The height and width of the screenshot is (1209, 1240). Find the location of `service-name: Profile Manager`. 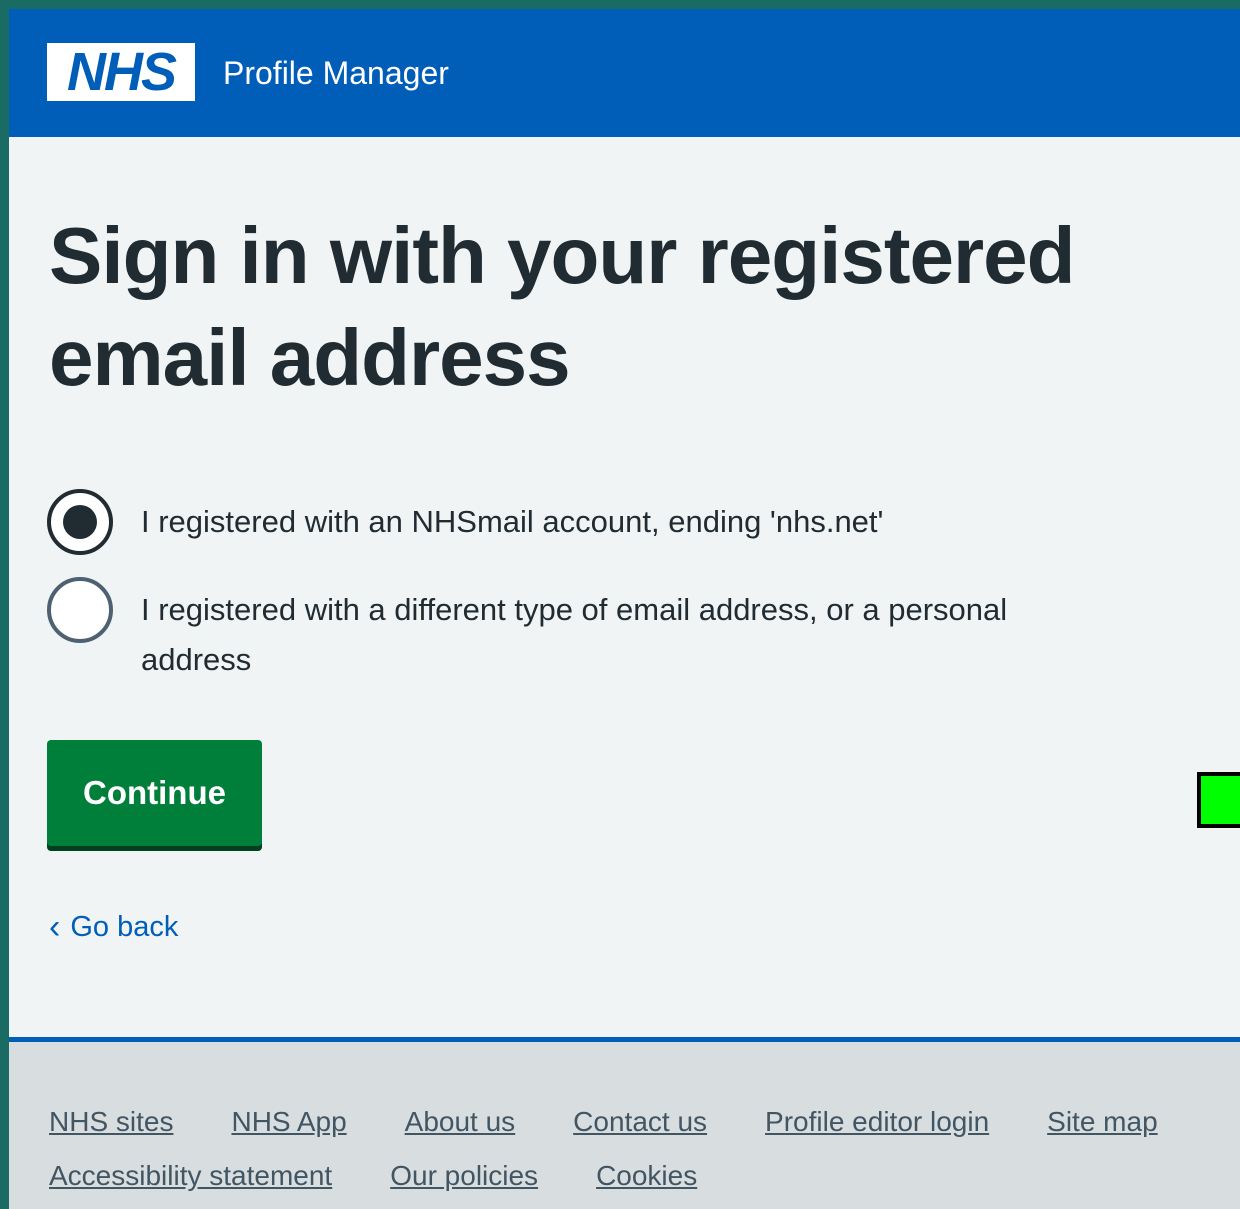

service-name: Profile Manager is located at coordinates (336, 73).